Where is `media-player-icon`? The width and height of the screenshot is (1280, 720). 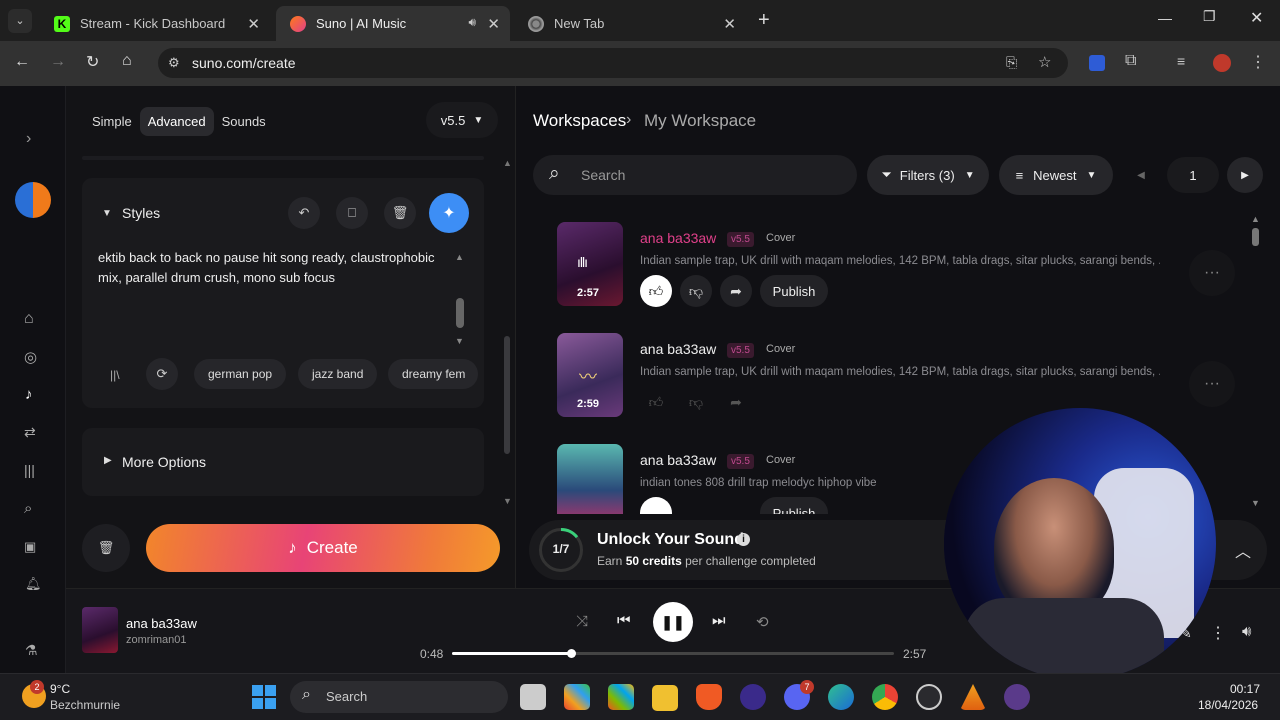
media-player-icon is located at coordinates (1017, 697).